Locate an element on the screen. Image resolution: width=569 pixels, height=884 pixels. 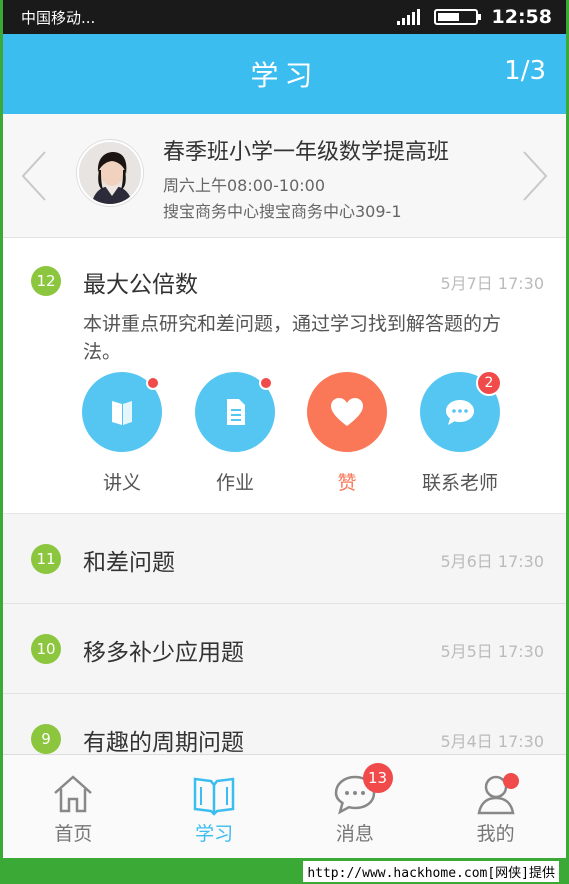
lesson-title: 最大公倍数 is located at coordinates (140, 285).